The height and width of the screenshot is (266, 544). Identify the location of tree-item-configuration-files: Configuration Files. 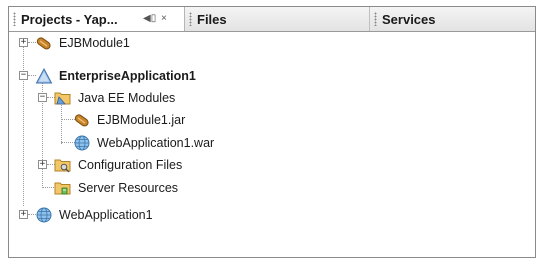
(118, 165).